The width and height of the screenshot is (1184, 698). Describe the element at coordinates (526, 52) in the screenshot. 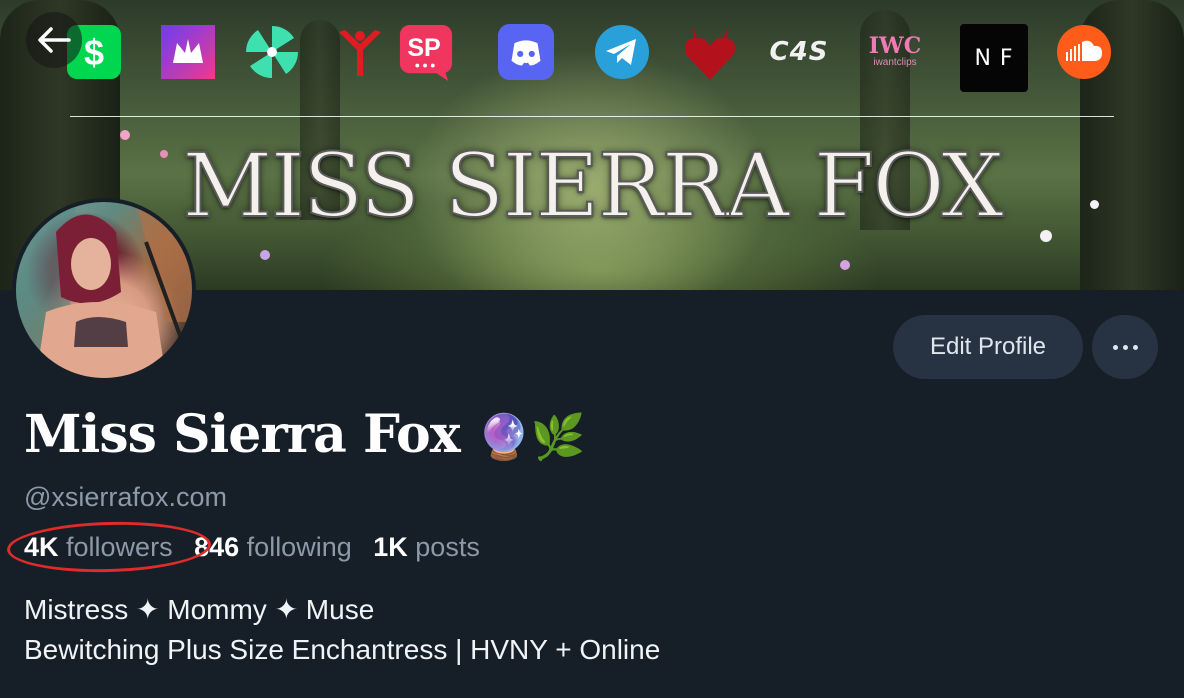

I see `discord-icon` at that location.